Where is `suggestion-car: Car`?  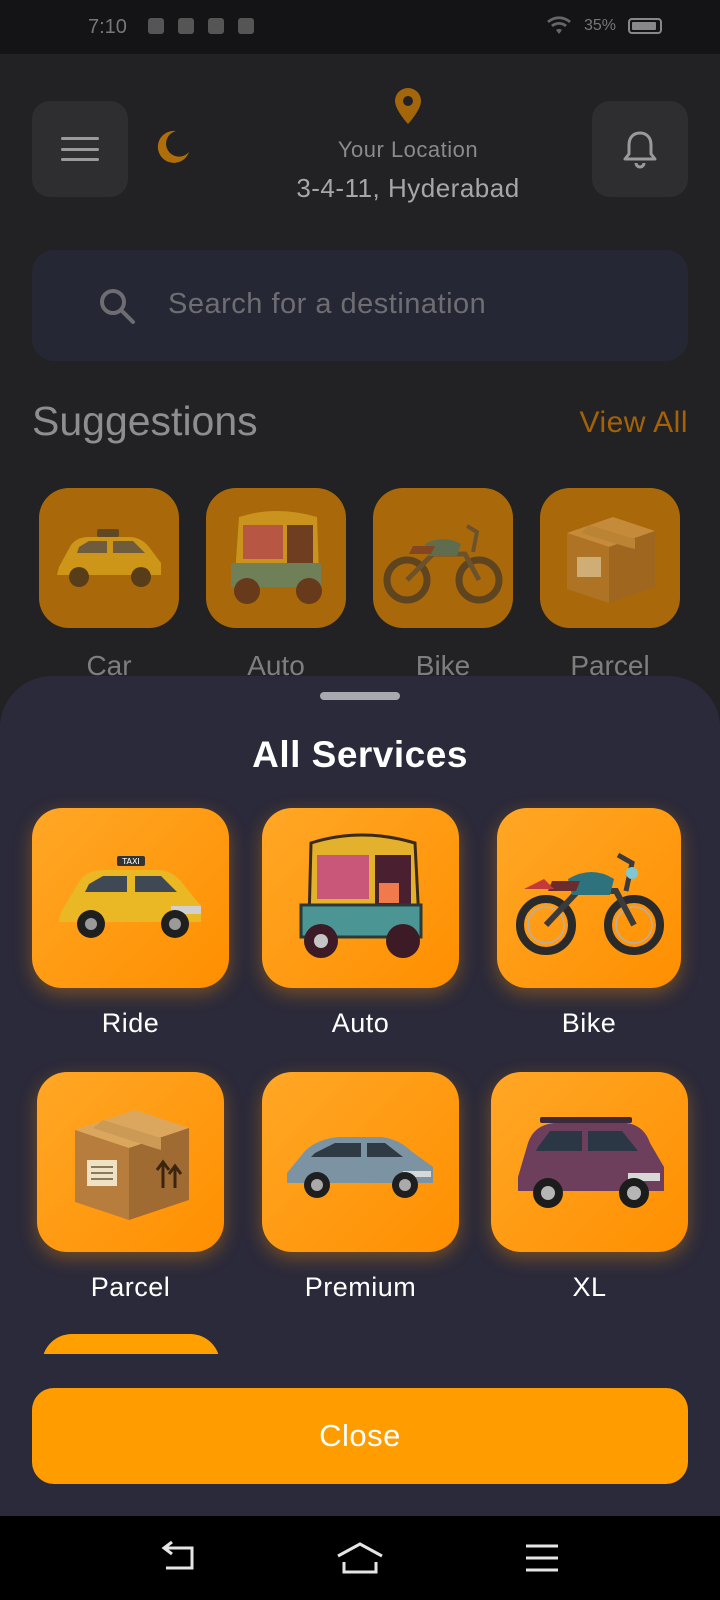
suggestion-car: Car is located at coordinates (109, 585).